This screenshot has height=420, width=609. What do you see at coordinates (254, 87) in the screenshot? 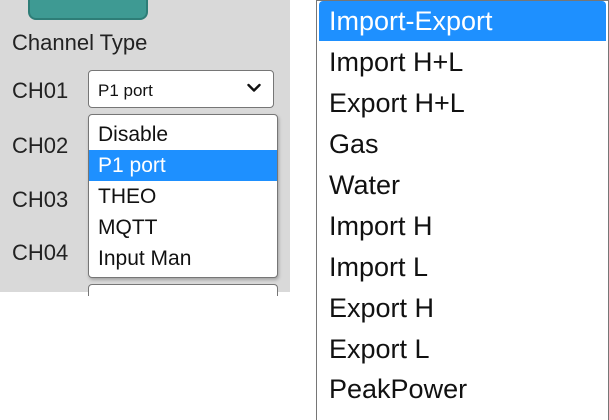
I see `chevron-down-icon` at bounding box center [254, 87].